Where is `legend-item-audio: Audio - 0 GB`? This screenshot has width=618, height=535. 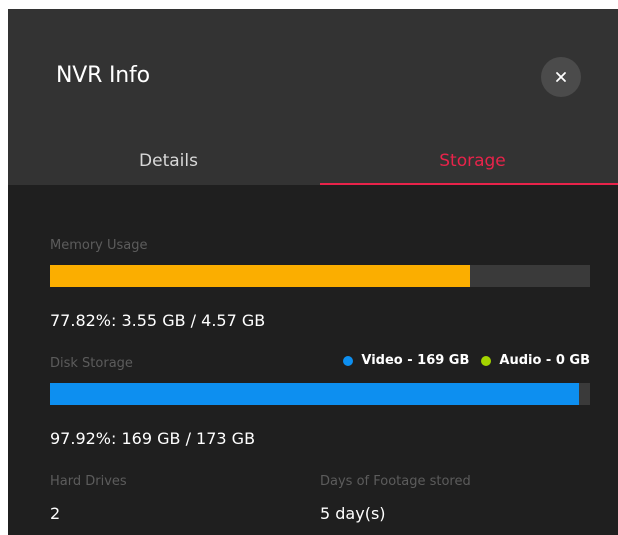 legend-item-audio: Audio - 0 GB is located at coordinates (535, 360).